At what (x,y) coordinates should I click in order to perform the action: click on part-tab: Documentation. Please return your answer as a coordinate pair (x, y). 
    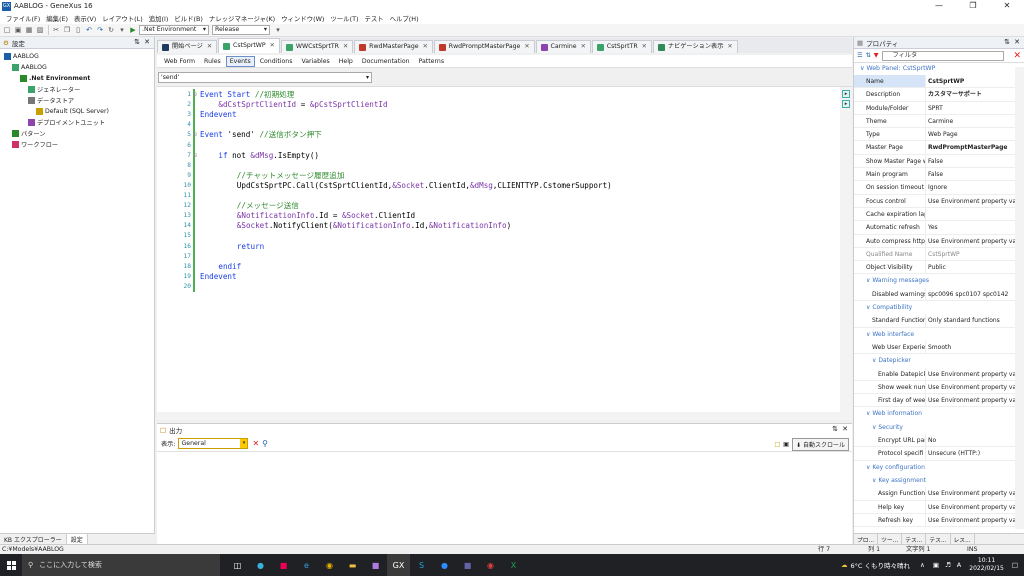
    Looking at the image, I should click on (386, 61).